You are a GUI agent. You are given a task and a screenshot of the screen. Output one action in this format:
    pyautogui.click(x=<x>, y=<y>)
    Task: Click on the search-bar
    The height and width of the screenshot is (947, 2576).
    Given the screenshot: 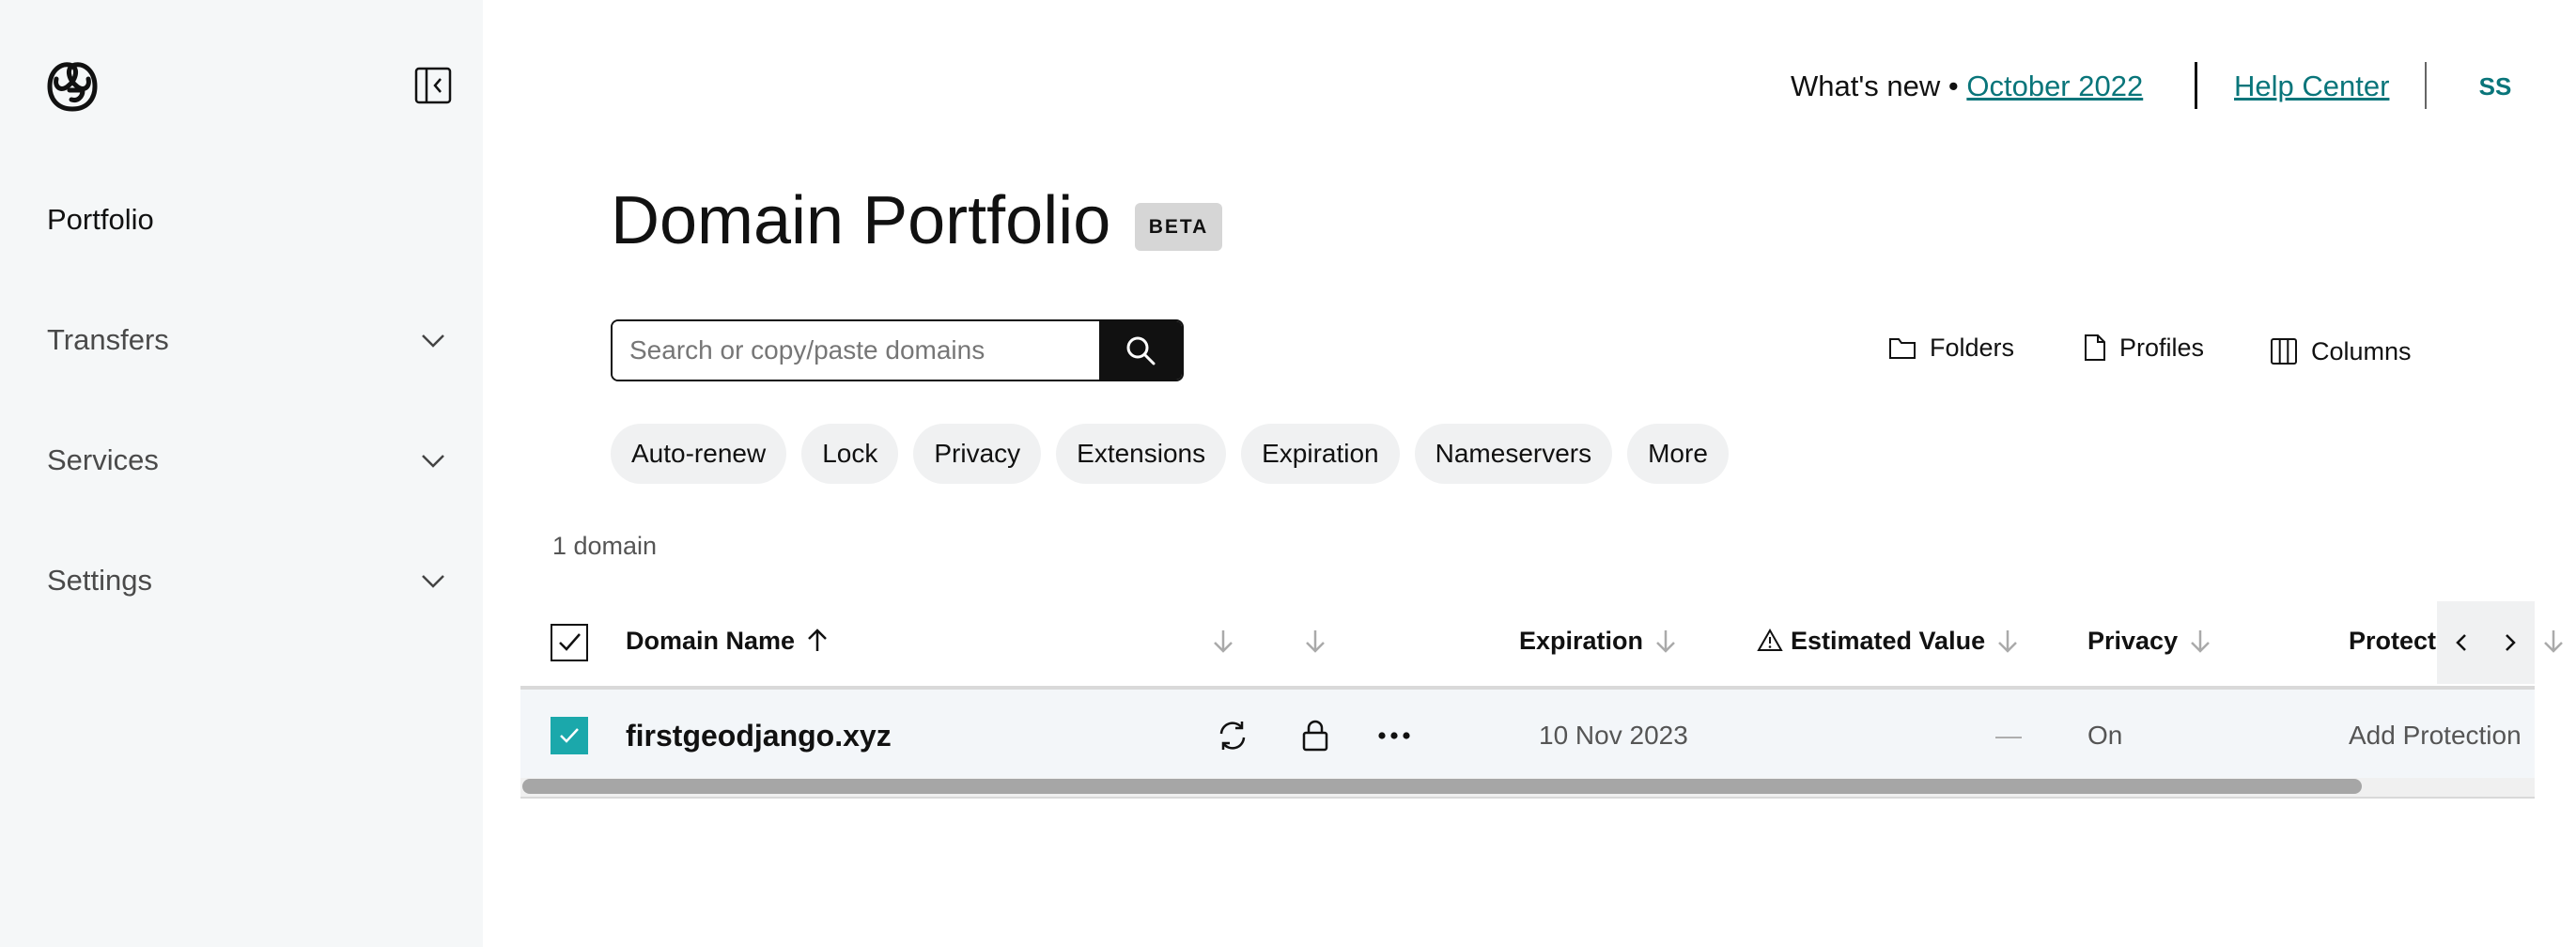 What is the action you would take?
    pyautogui.click(x=897, y=350)
    